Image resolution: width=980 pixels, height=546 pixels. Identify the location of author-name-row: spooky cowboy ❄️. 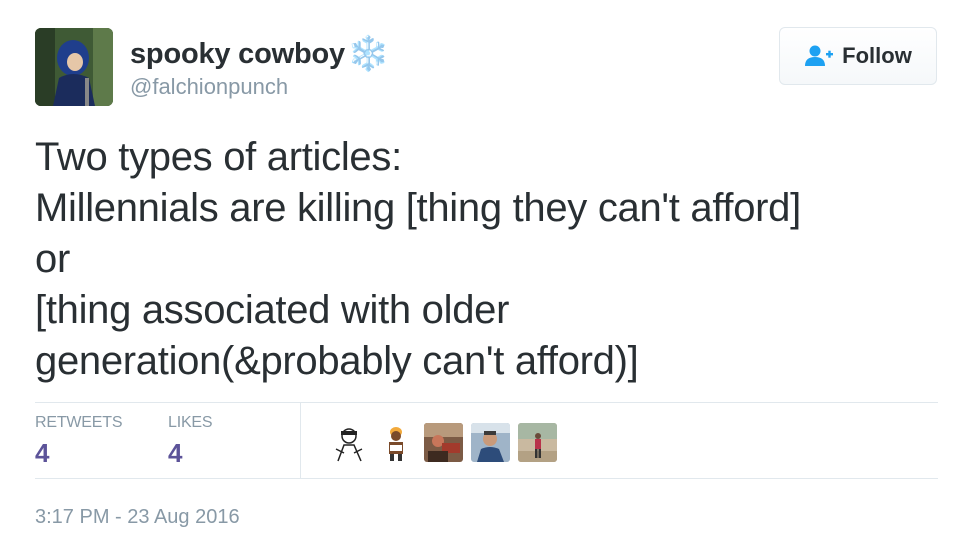
(259, 54).